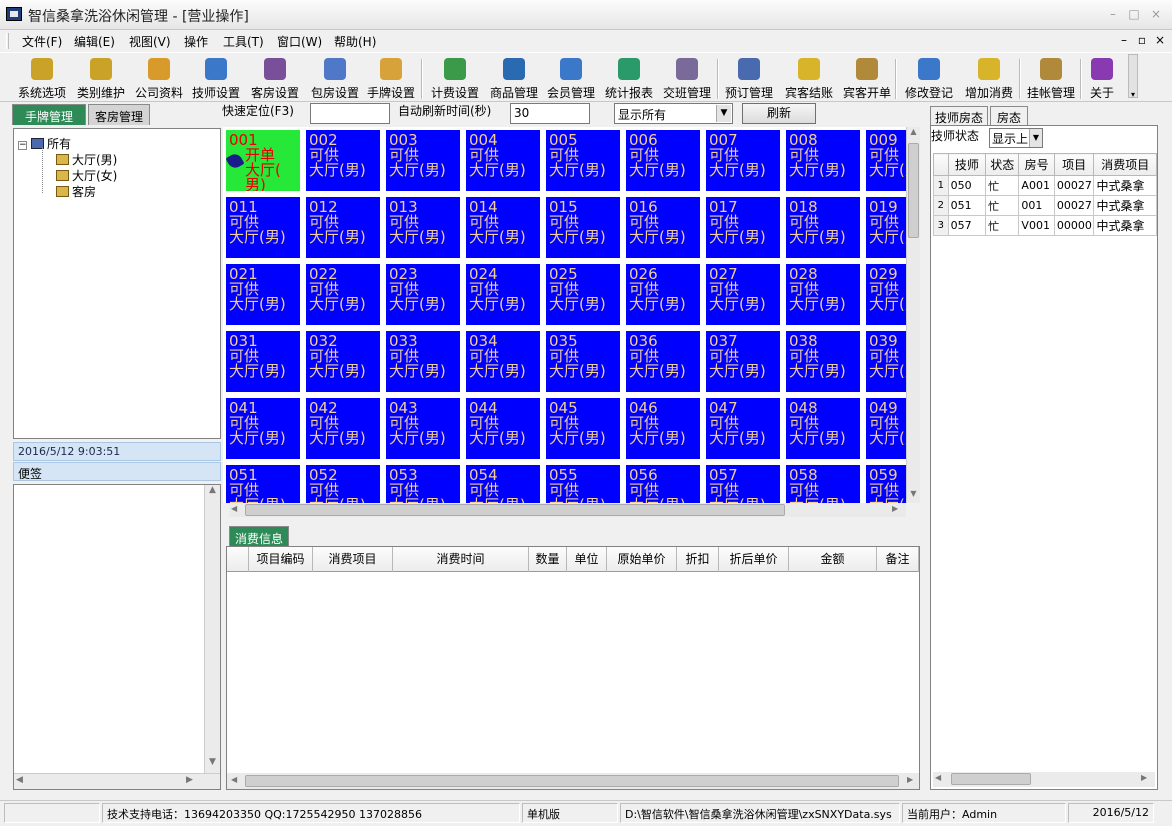 The height and width of the screenshot is (826, 1172). Describe the element at coordinates (119, 114) in the screenshot. I see `tab-room-manage: 客房管理` at that location.